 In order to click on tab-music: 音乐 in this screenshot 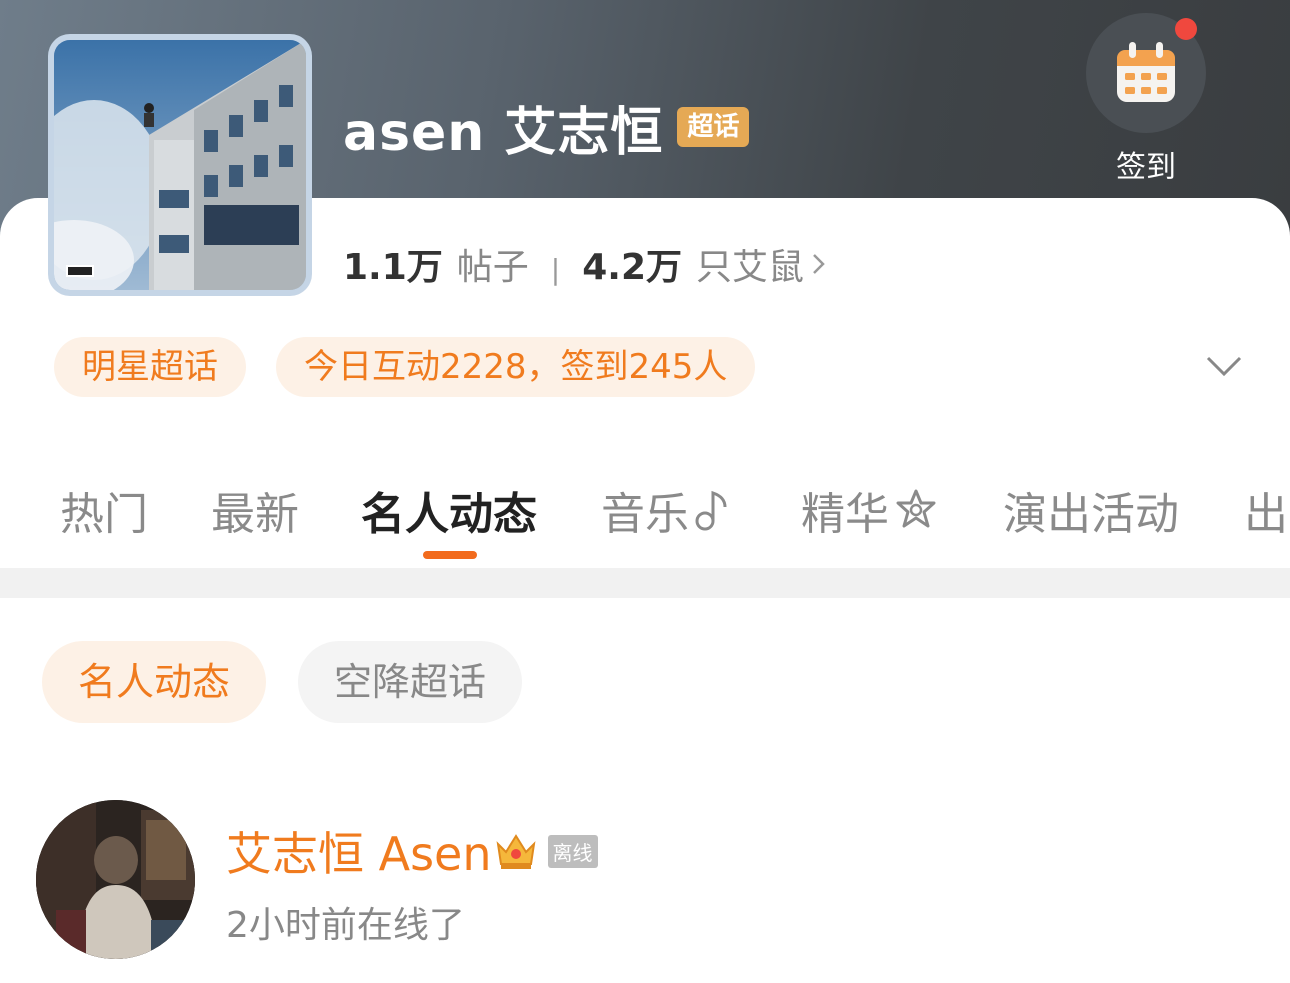, I will do `click(666, 510)`.